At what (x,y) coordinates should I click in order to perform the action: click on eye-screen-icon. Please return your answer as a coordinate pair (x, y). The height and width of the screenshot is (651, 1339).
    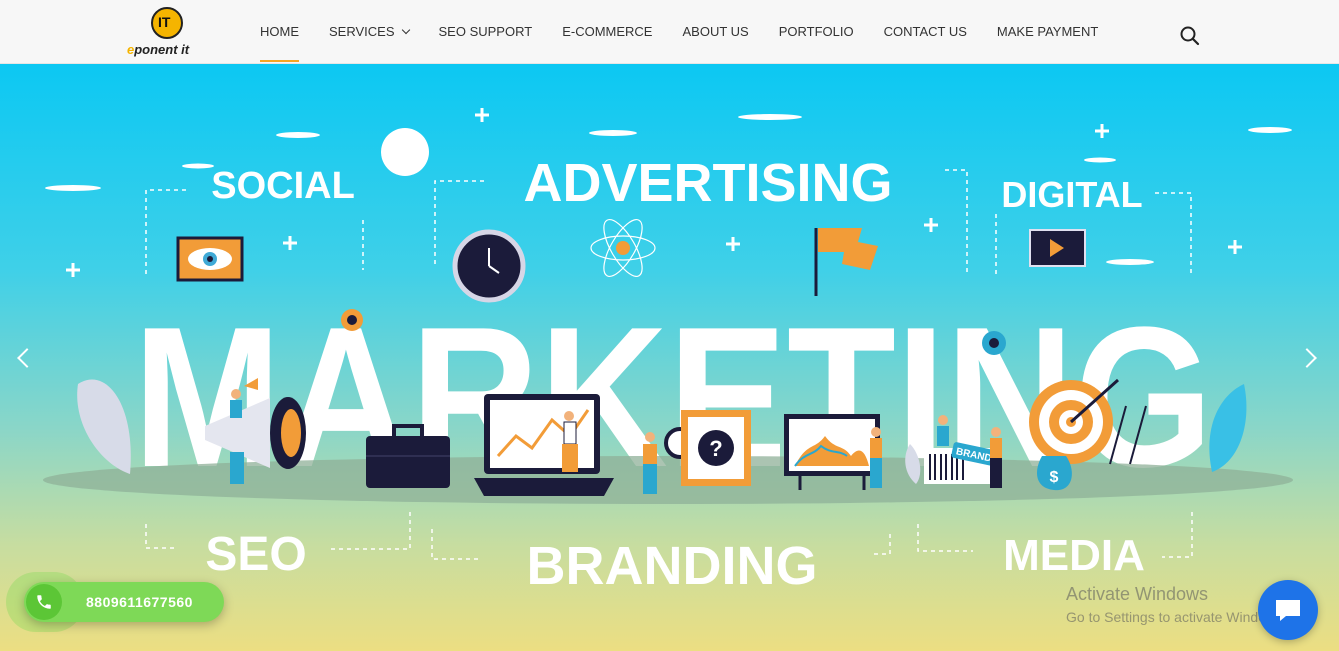
    Looking at the image, I should click on (210, 259).